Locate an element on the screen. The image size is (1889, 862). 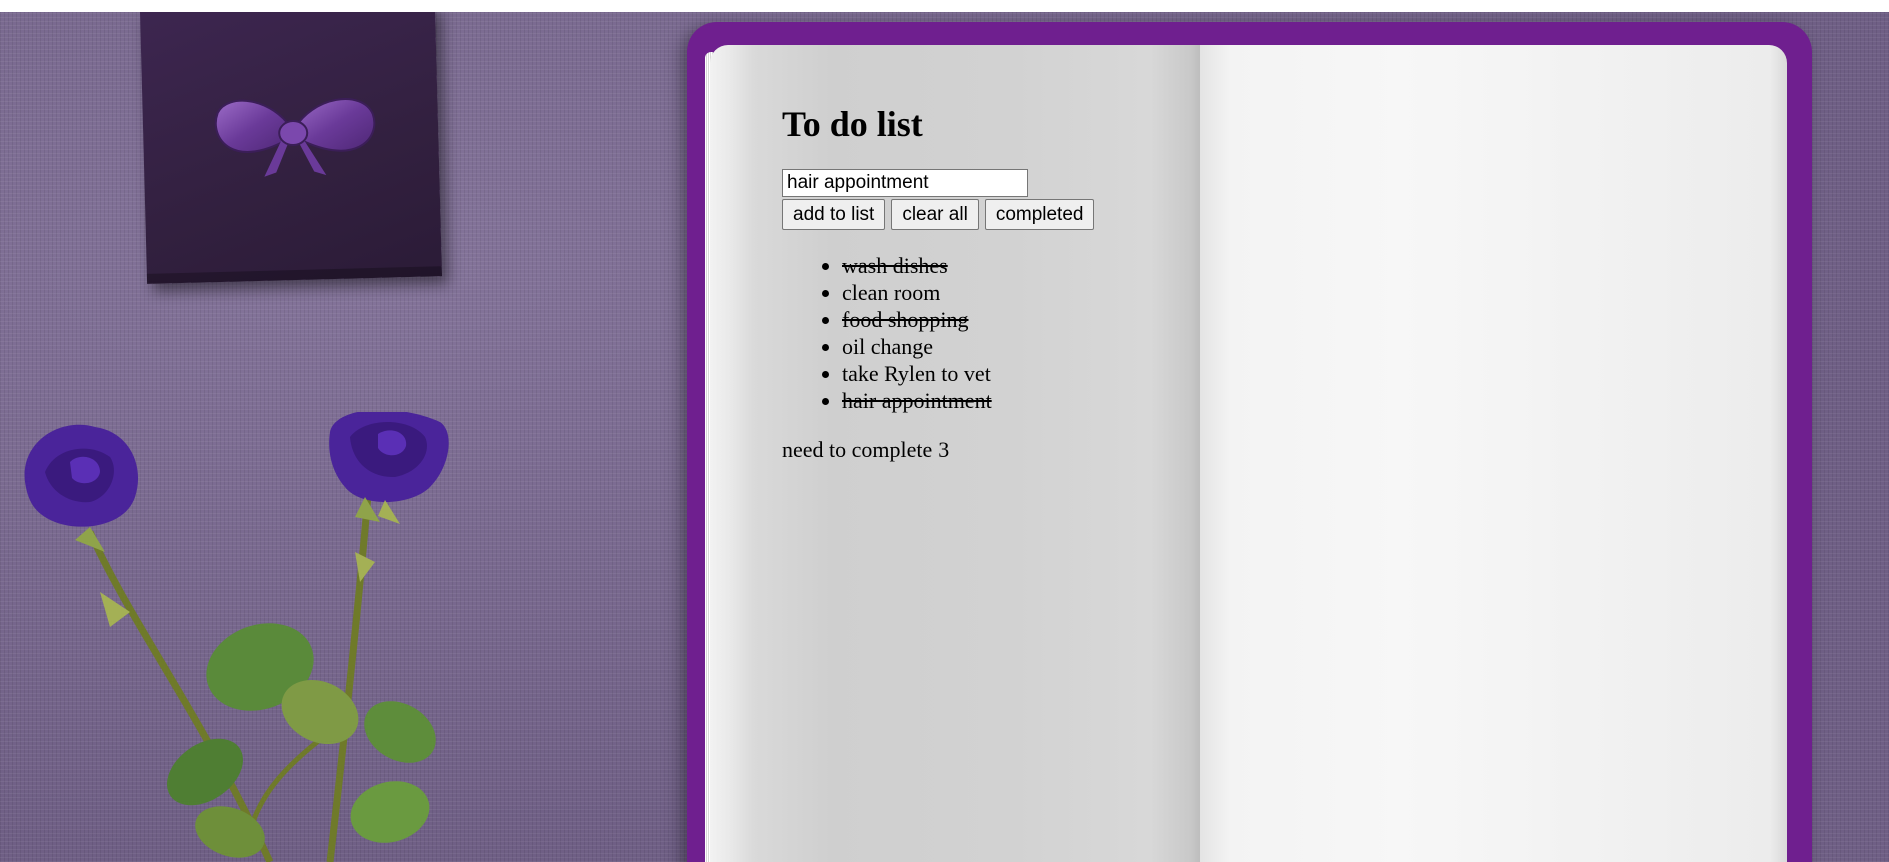
gift-box-decoration is located at coordinates (291, 148).